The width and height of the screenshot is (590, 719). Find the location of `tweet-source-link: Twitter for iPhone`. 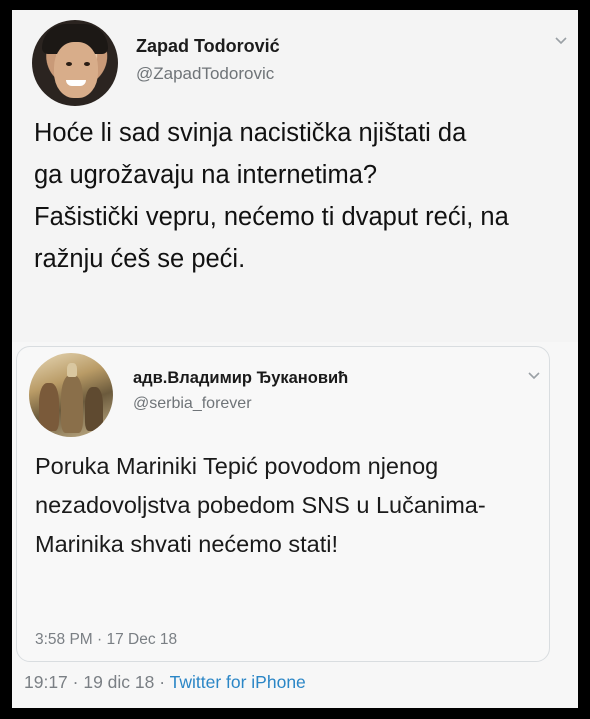

tweet-source-link: Twitter for iPhone is located at coordinates (238, 682).